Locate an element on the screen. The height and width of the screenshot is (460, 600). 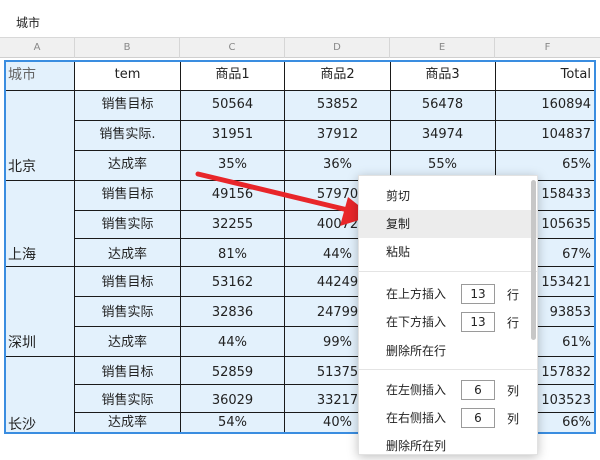
total-cell: 104837 is located at coordinates (544, 135).